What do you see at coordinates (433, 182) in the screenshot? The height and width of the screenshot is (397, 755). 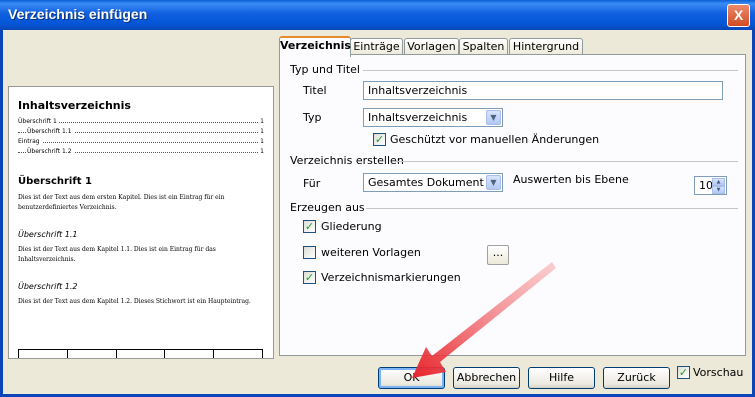 I see `scope-select: Gesamtes Dokument ▼` at bounding box center [433, 182].